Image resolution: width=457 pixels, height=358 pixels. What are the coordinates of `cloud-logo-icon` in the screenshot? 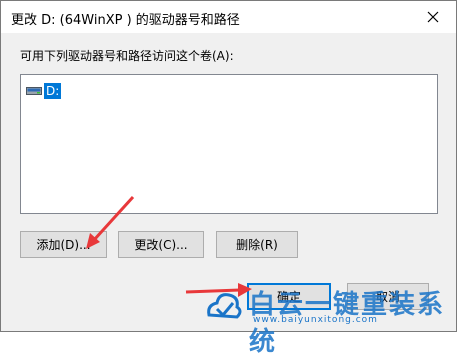 It's located at (224, 306).